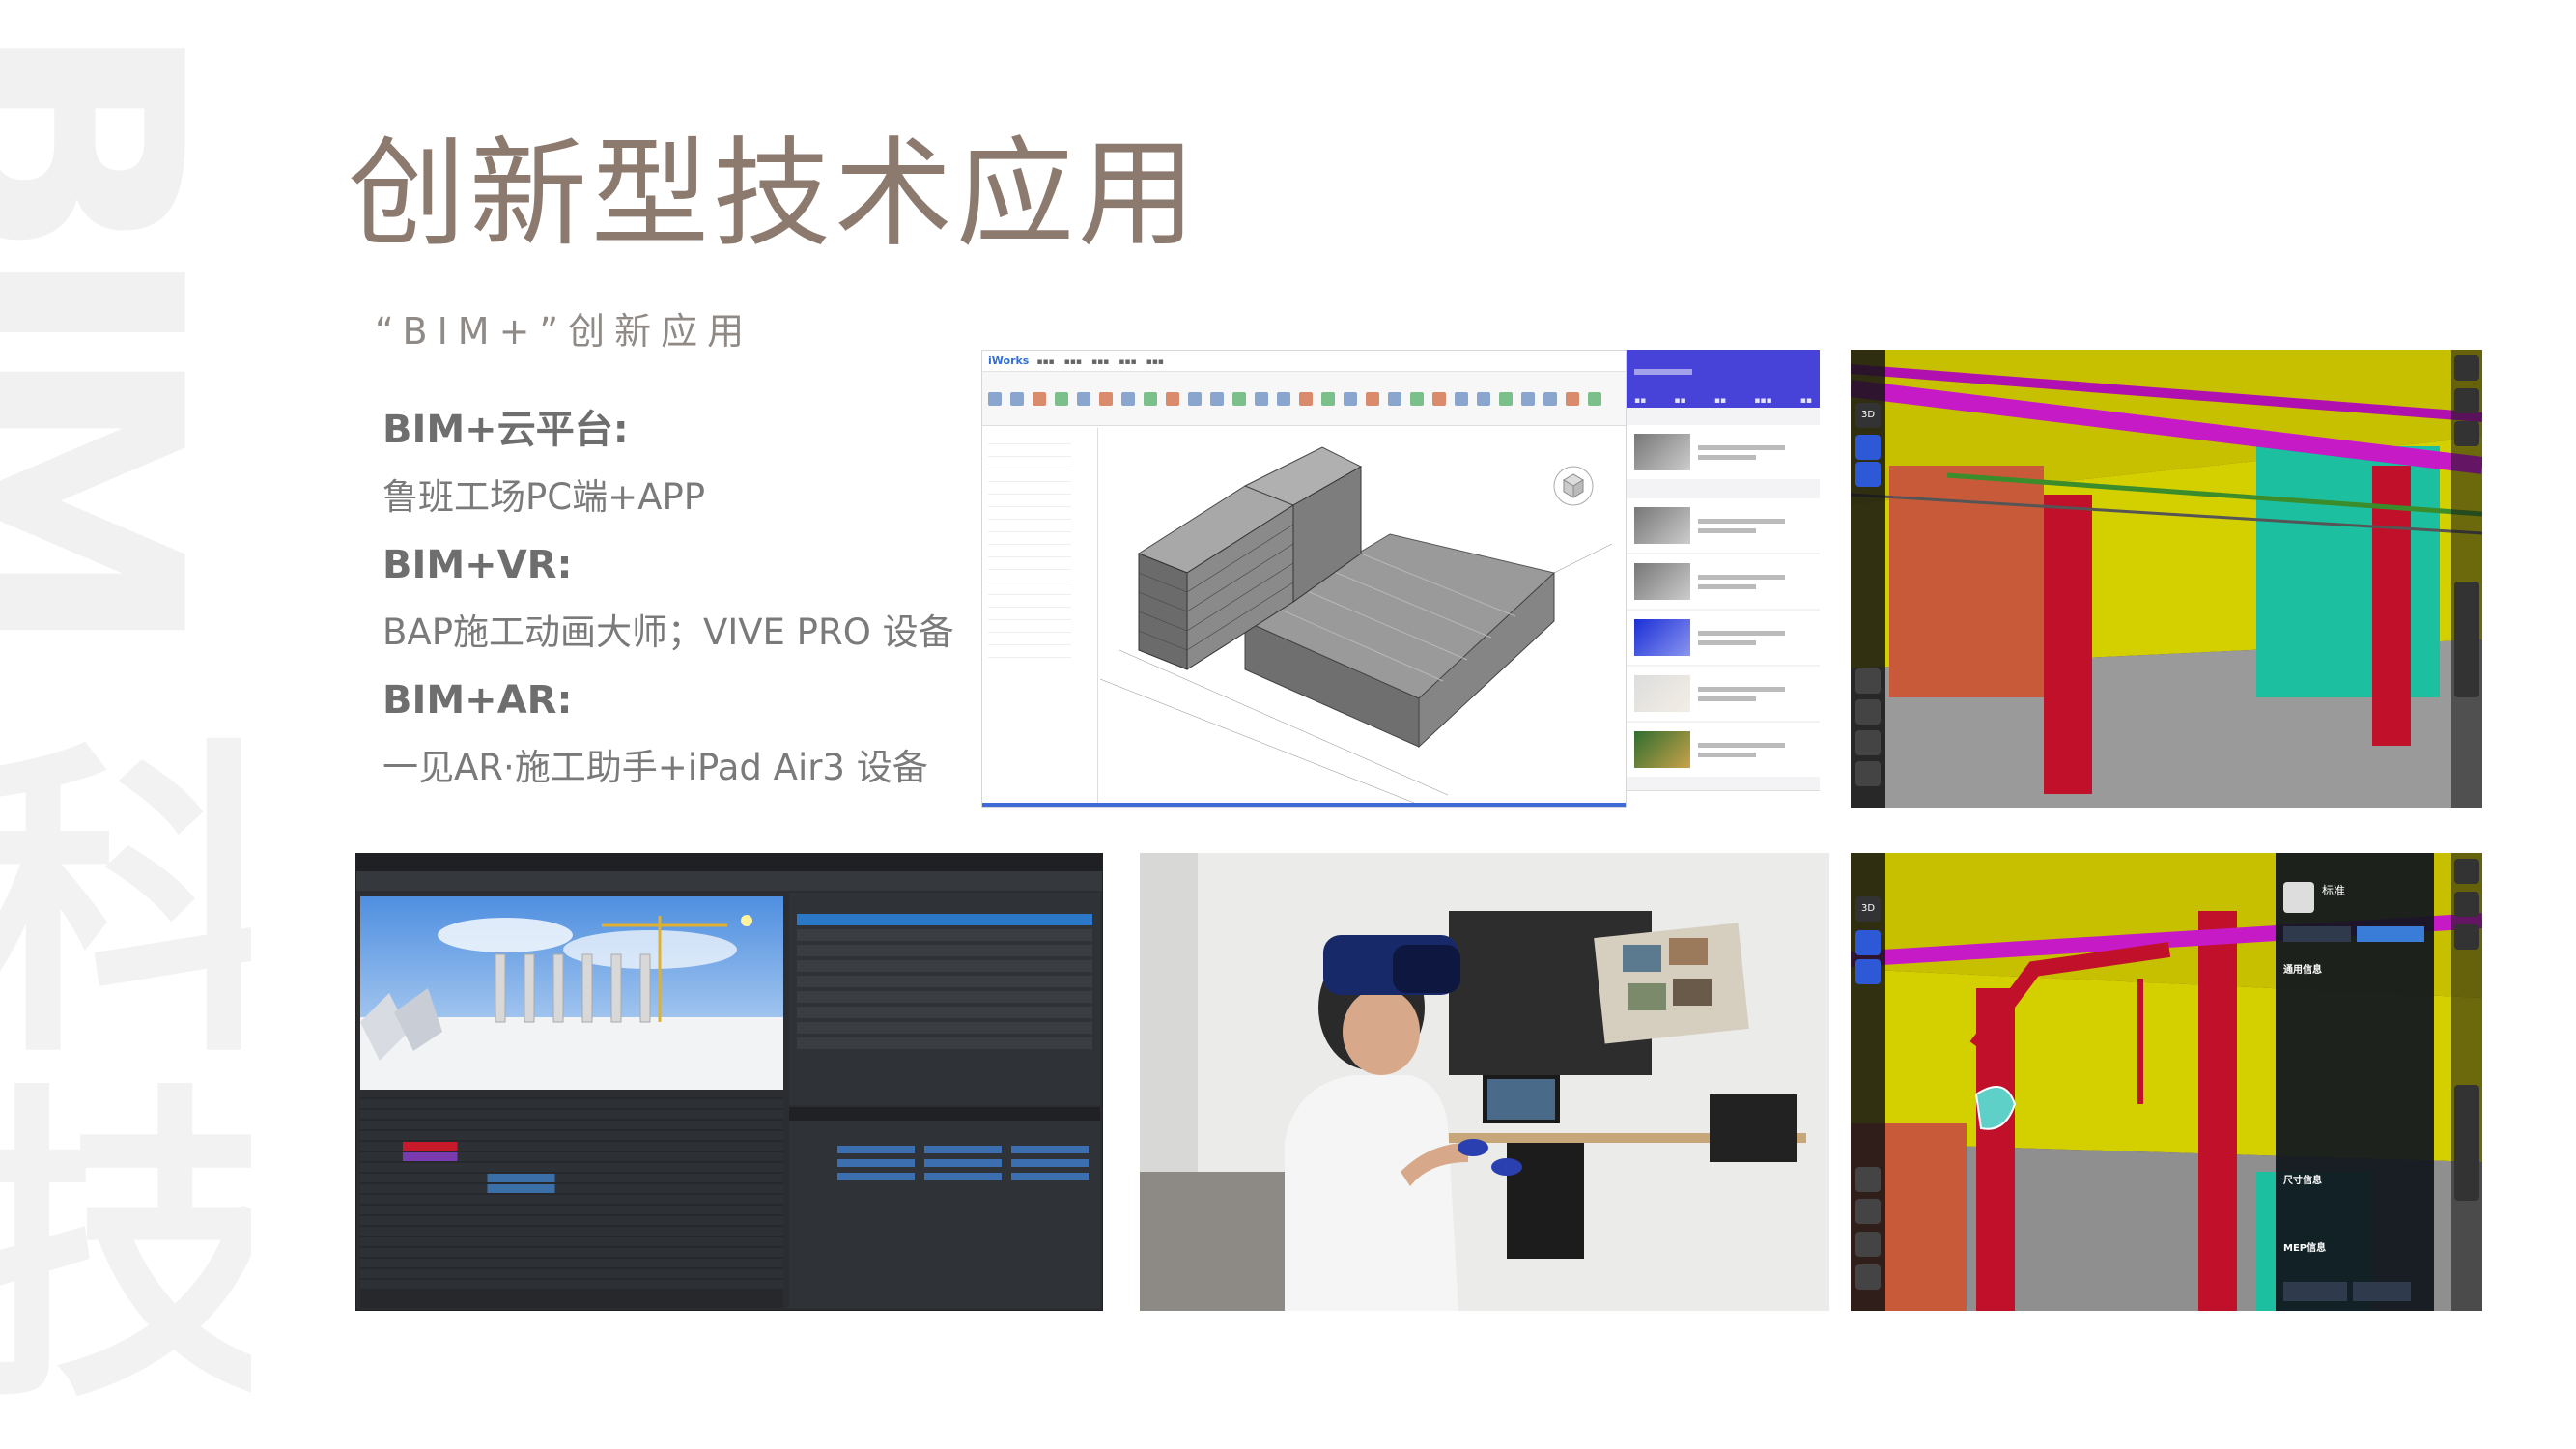  I want to click on panel-tab-active, so click(2390, 934).